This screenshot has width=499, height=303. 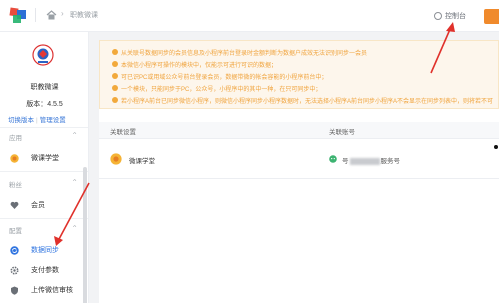 I want to click on sidebar-item-label: 支付参数, so click(x=45, y=270).